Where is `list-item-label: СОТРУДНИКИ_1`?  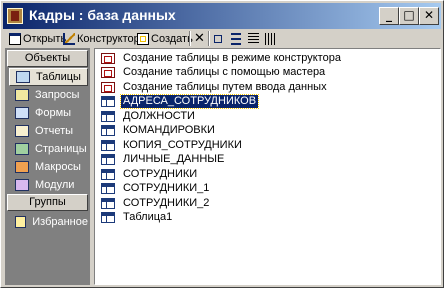 list-item-label: СОТРУДНИКИ_1 is located at coordinates (166, 188).